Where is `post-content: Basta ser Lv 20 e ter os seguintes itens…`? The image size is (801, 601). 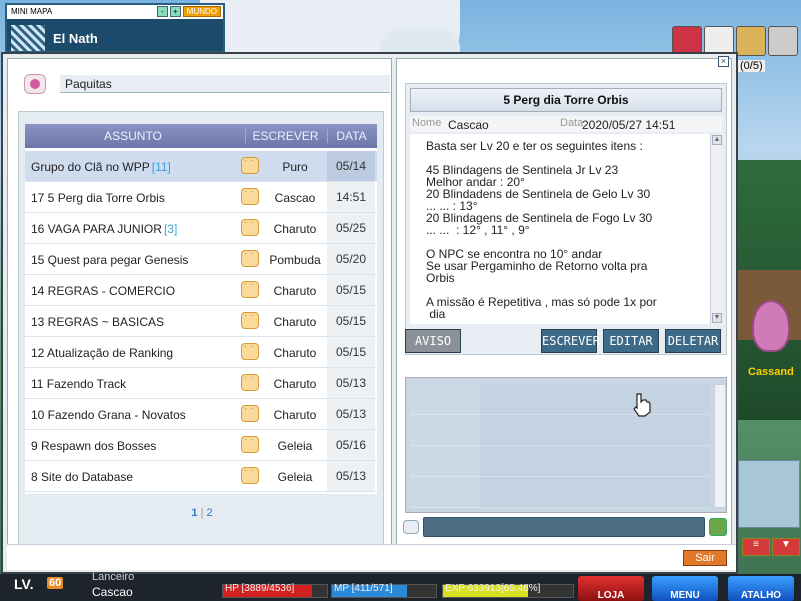 post-content: Basta ser Lv 20 e ter os seguintes itens… is located at coordinates (541, 230).